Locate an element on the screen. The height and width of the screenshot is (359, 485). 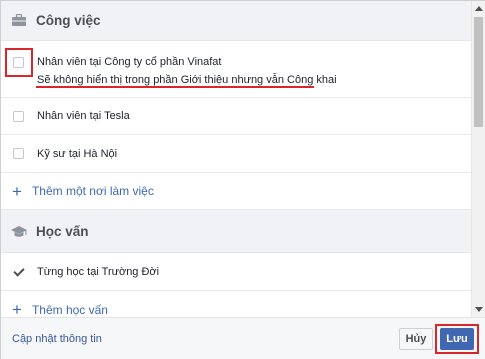
work-section-header: Công việc is located at coordinates (236, 21).